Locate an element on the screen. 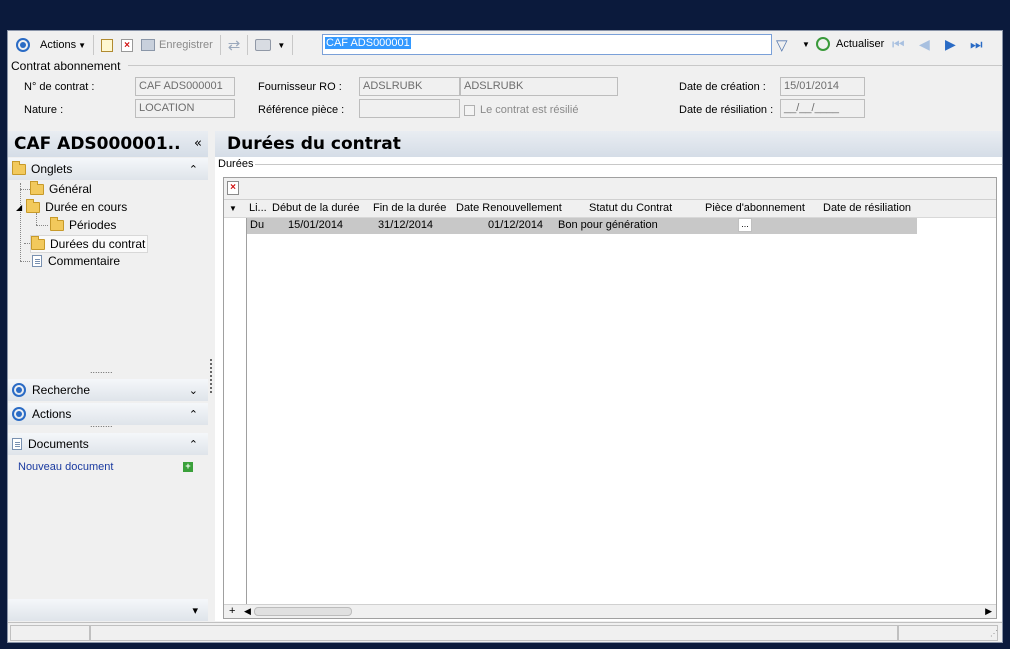  col-header-statut: Statut du Contrat is located at coordinates (630, 208).